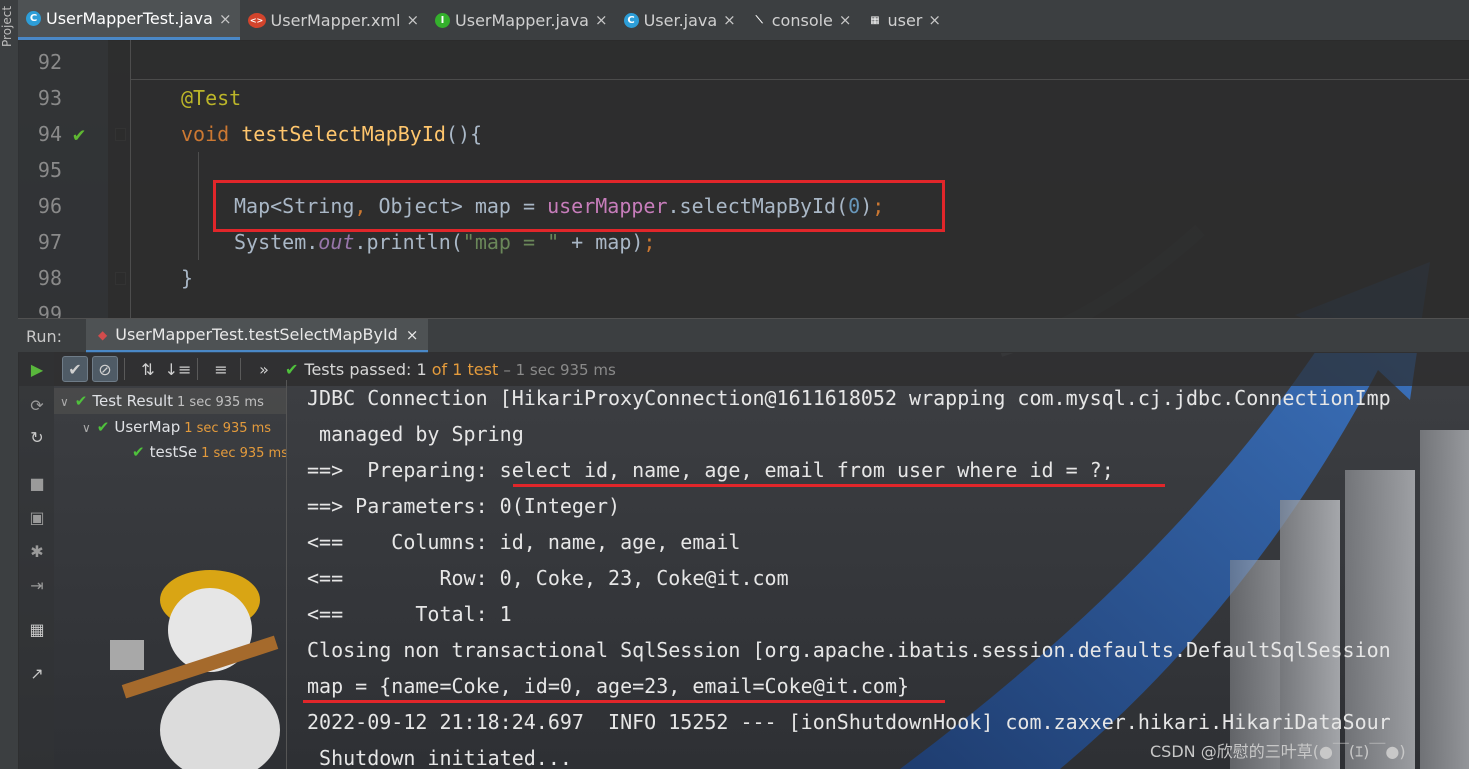 The image size is (1469, 769). What do you see at coordinates (9, 384) in the screenshot?
I see `project-tool-strip: Project` at bounding box center [9, 384].